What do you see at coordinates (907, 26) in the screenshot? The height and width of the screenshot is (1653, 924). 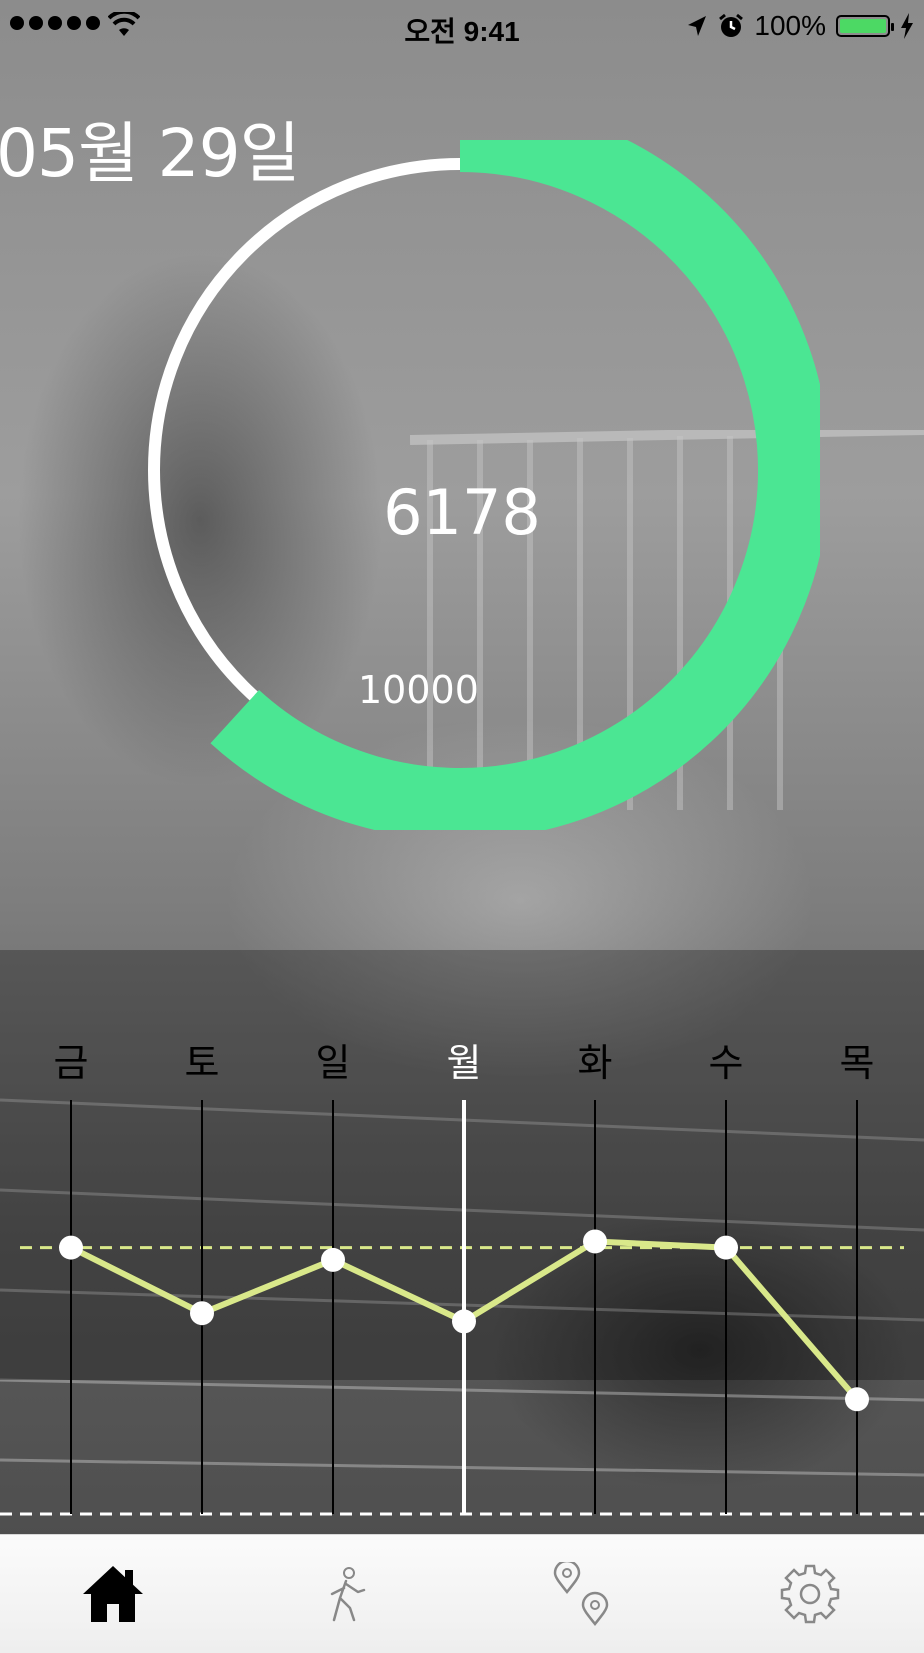 I see `charging-bolt-icon` at bounding box center [907, 26].